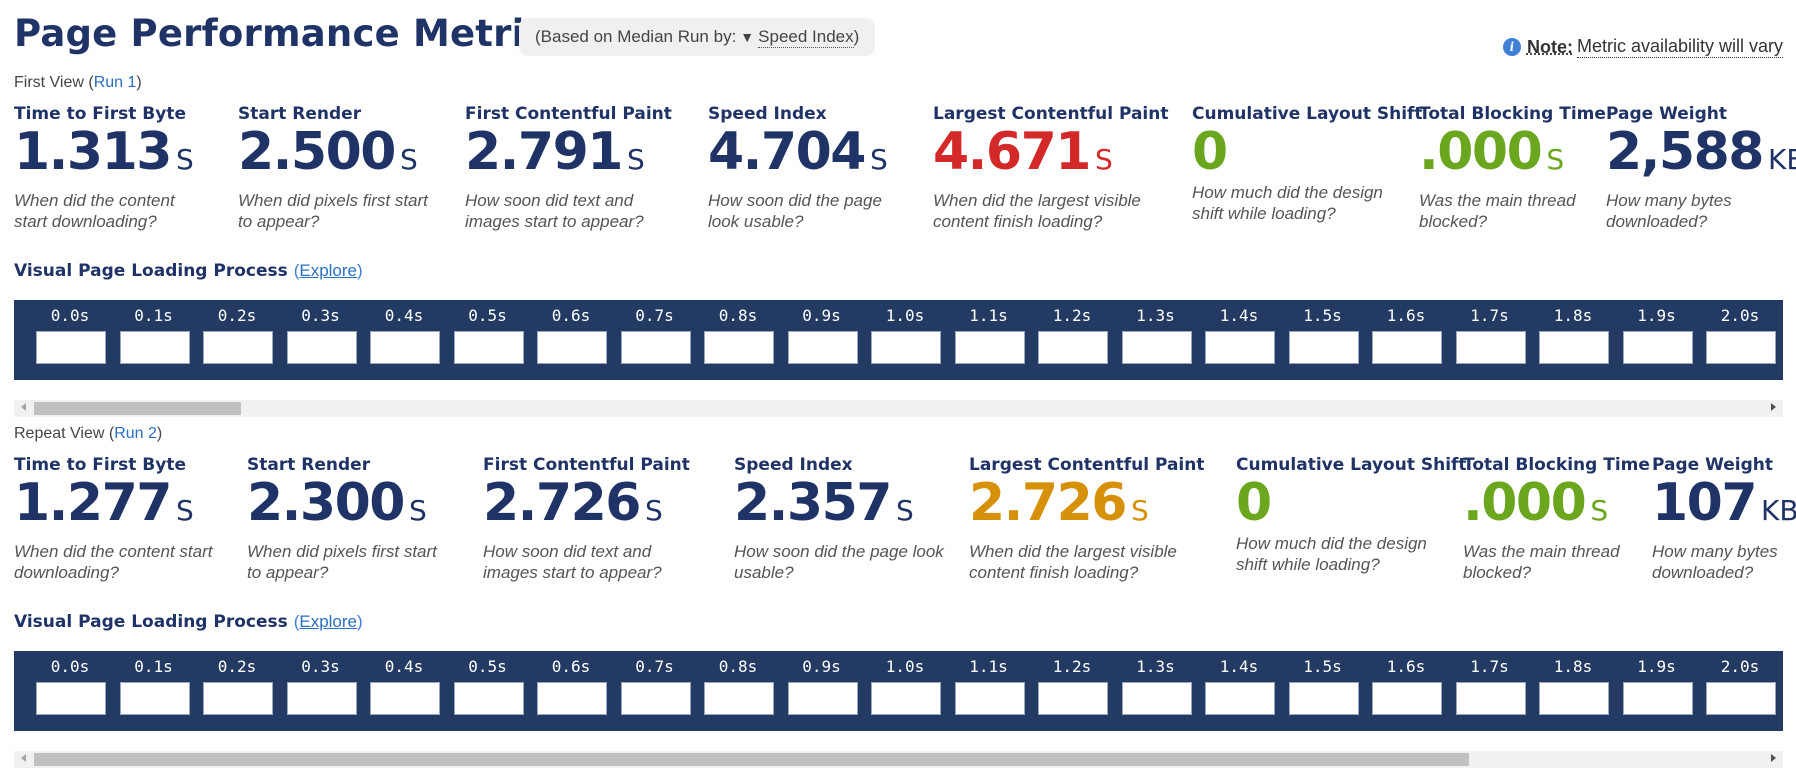 The image size is (1796, 781). What do you see at coordinates (806, 37) in the screenshot?
I see `median-metric-link: Speed Index` at bounding box center [806, 37].